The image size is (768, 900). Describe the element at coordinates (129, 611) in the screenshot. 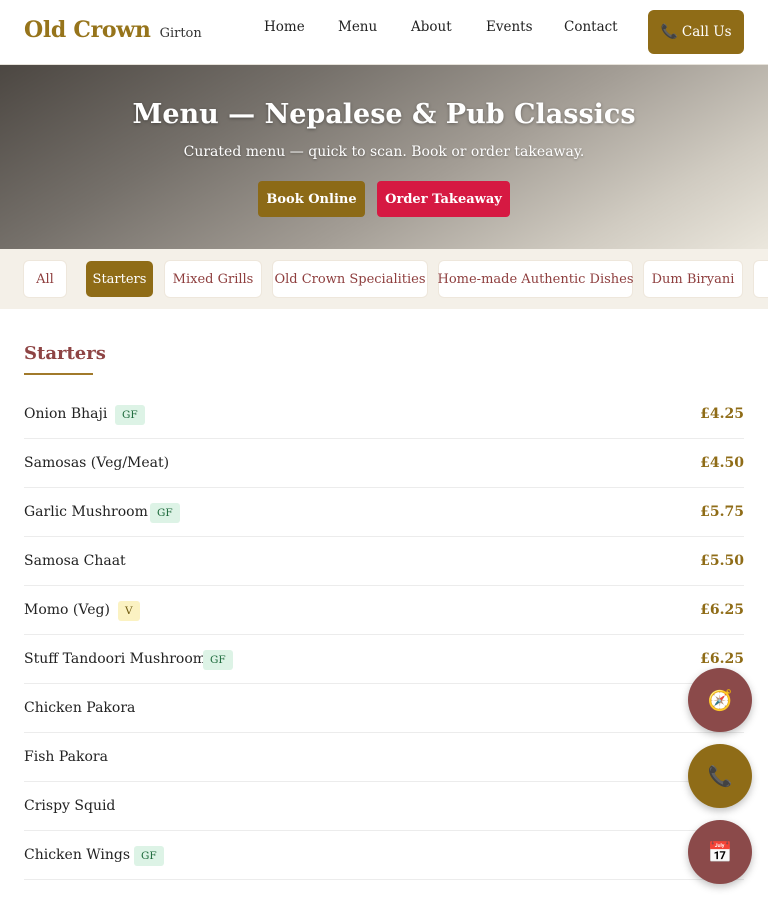

I see `vegetarian-badge: V` at that location.